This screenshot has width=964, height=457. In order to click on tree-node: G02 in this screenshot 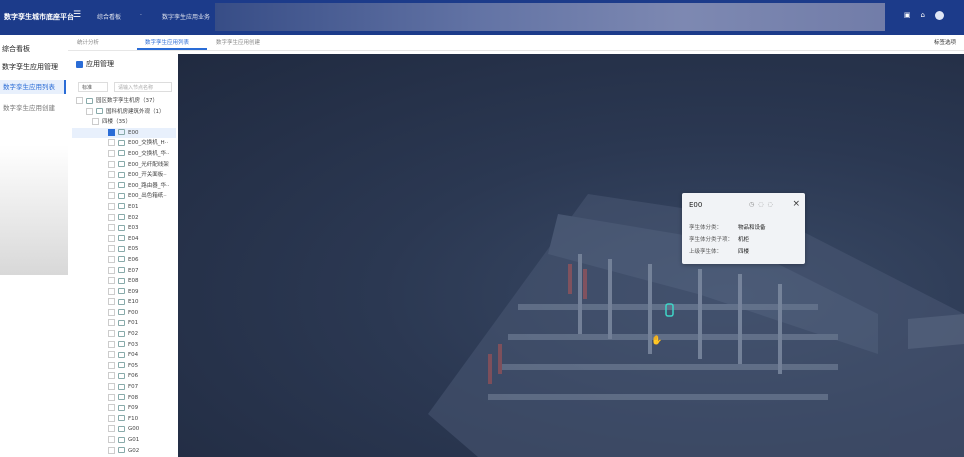, I will do `click(124, 451)`.